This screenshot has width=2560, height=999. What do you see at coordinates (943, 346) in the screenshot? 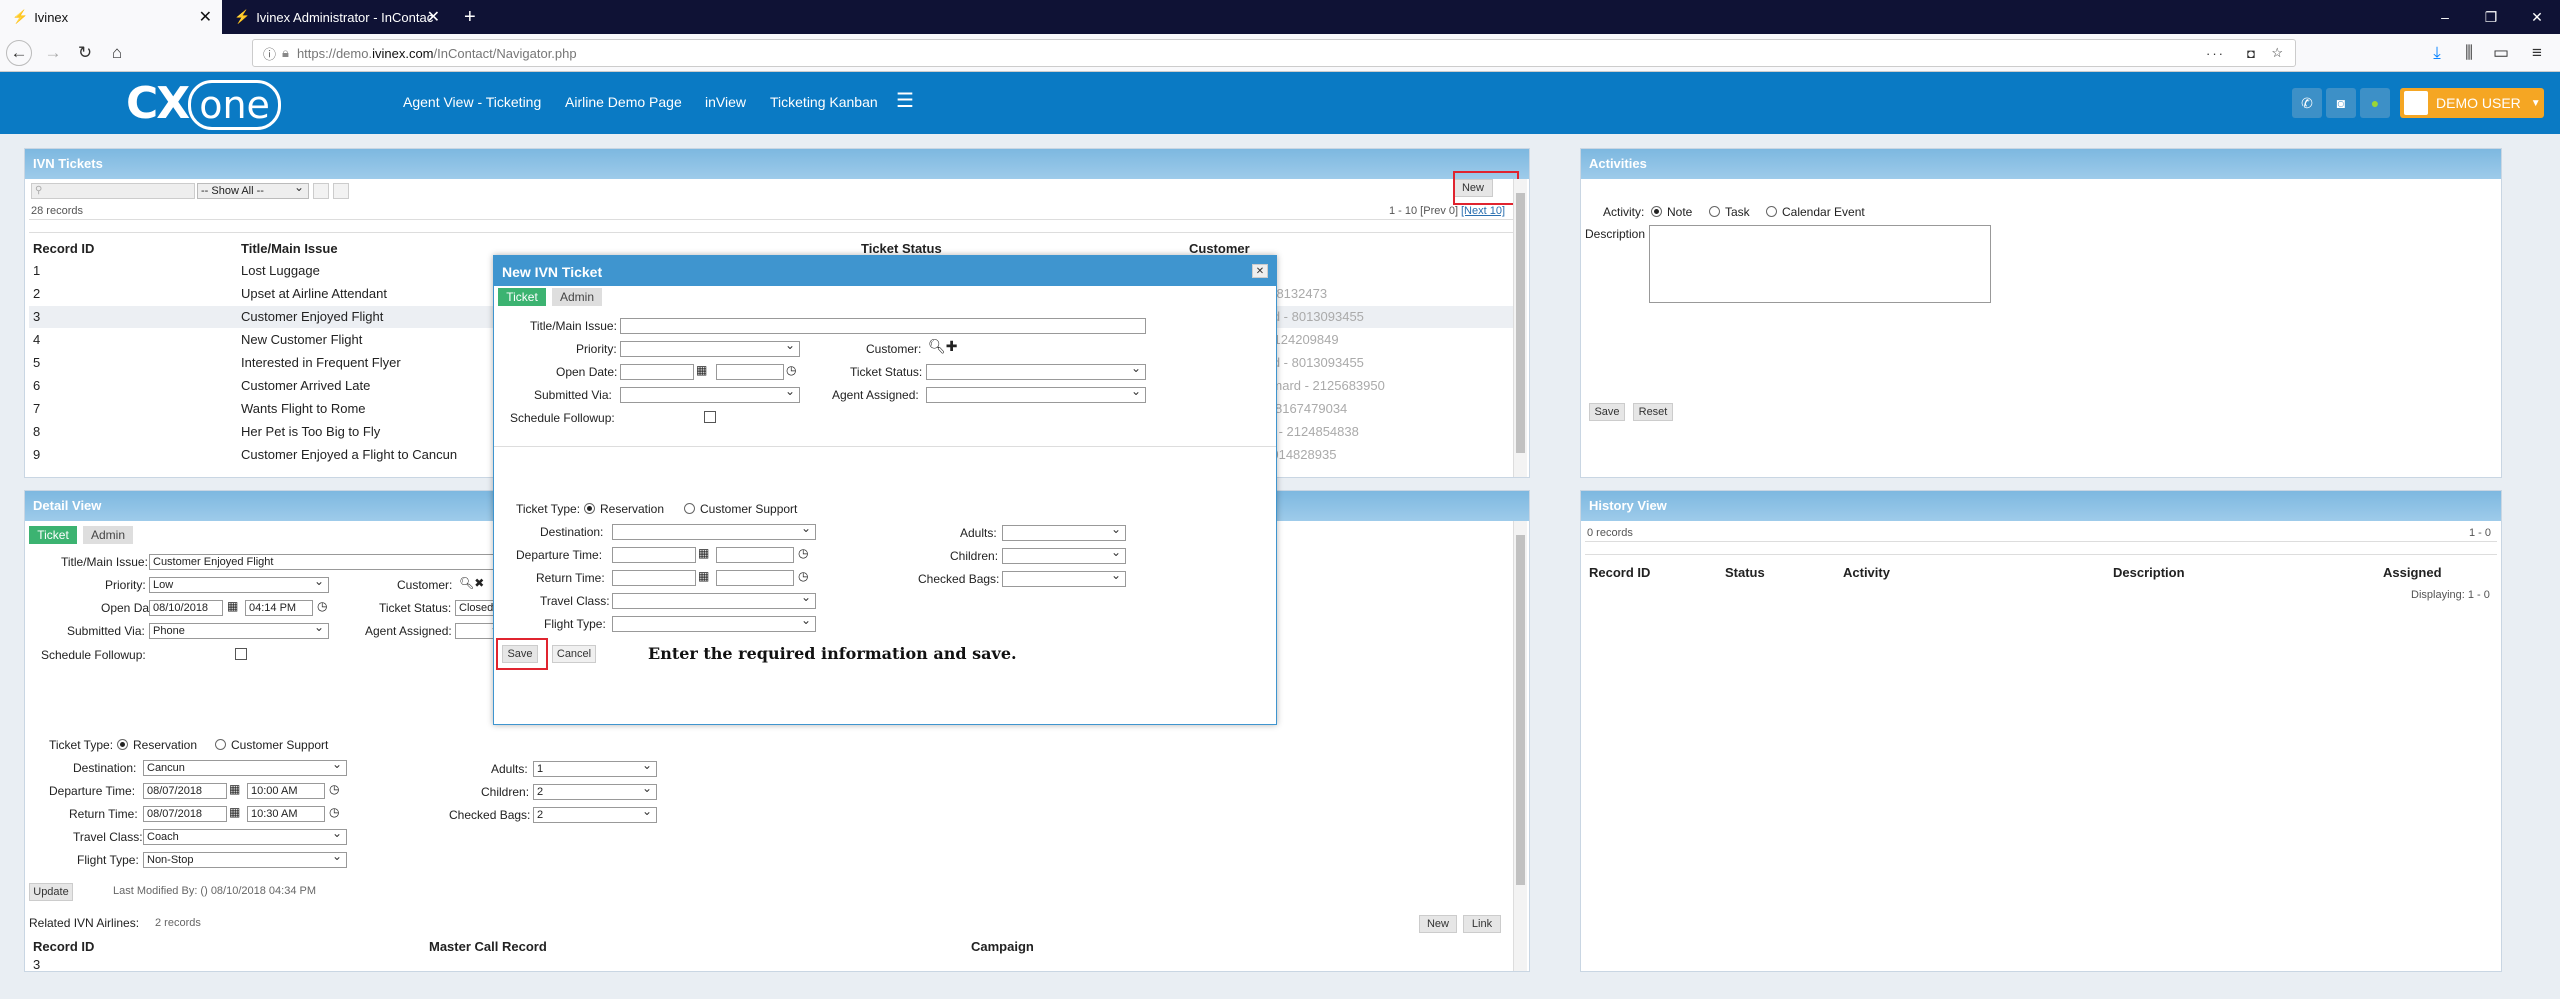
I see `customer-search-add-icon: 🔍︎✚` at bounding box center [943, 346].